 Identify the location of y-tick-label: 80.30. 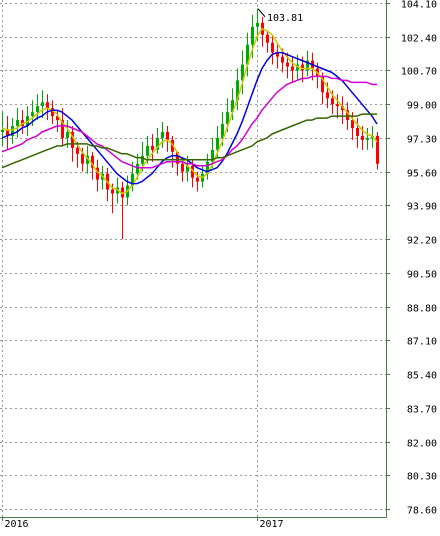
(422, 477).